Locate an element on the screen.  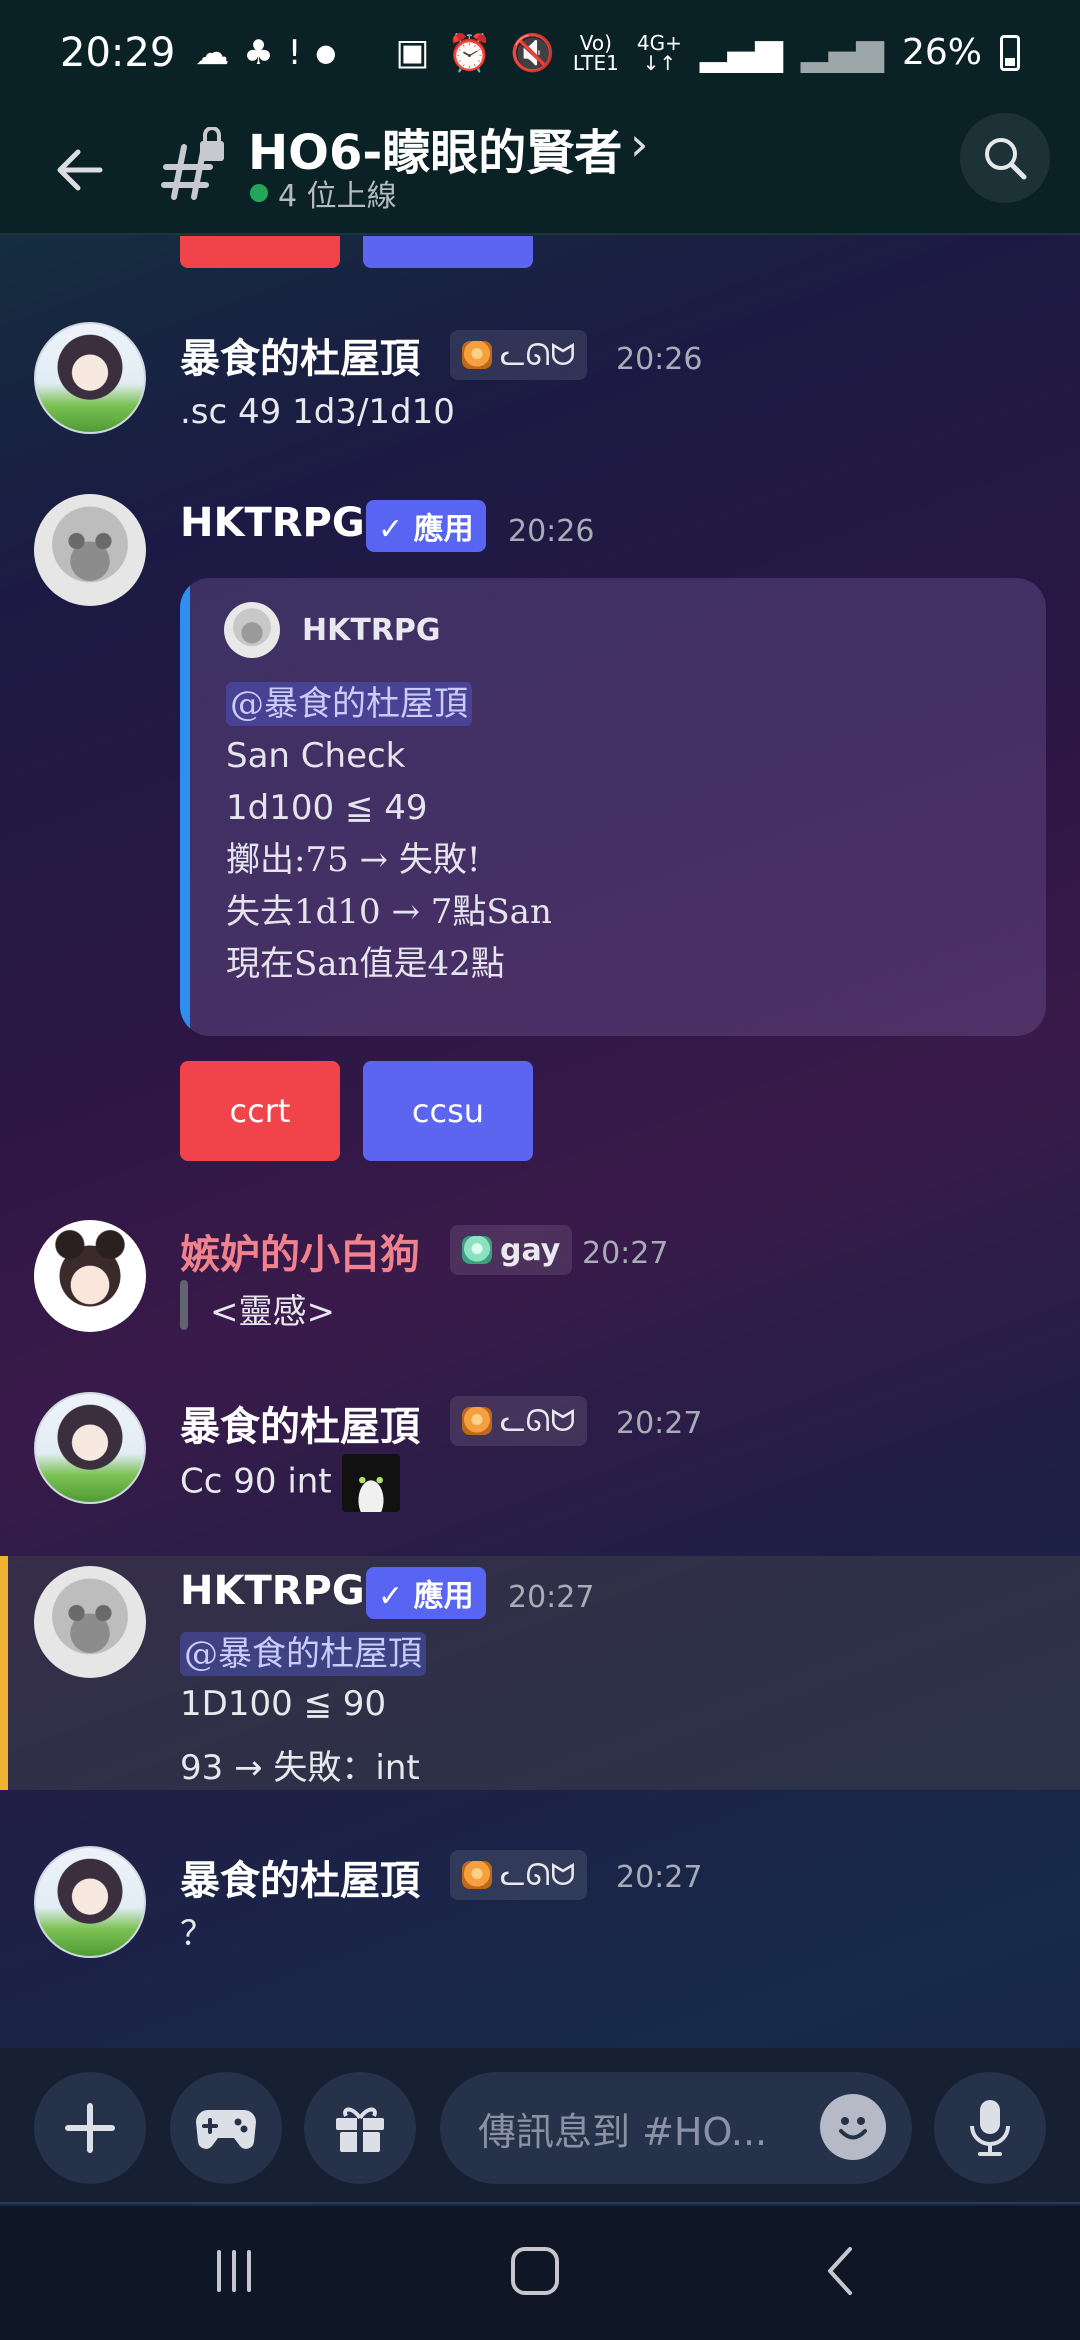
back-button is located at coordinates (80, 170).